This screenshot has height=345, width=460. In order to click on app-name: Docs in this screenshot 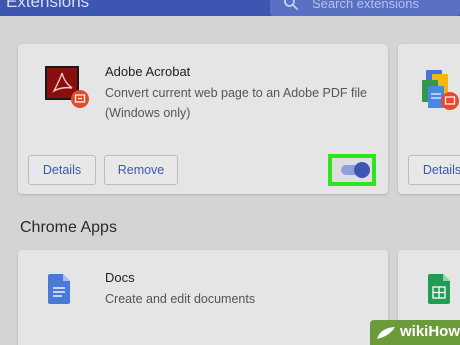, I will do `click(120, 277)`.